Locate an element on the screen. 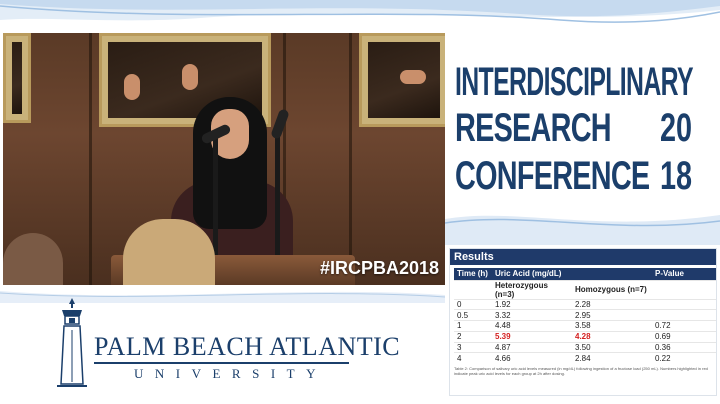 The image size is (720, 404). table-row: 0.5 3.32 2.95 is located at coordinates (585, 315).